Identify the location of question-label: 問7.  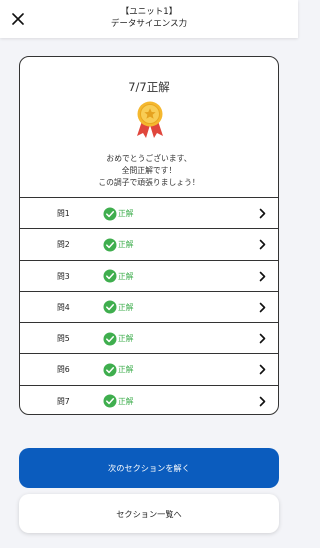
(63, 401).